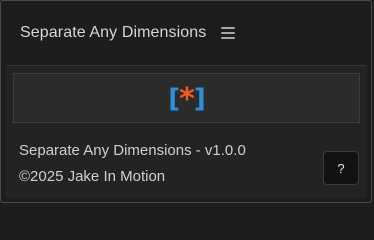  What do you see at coordinates (199, 99) in the screenshot?
I see `logo-bracket-close: ]` at bounding box center [199, 99].